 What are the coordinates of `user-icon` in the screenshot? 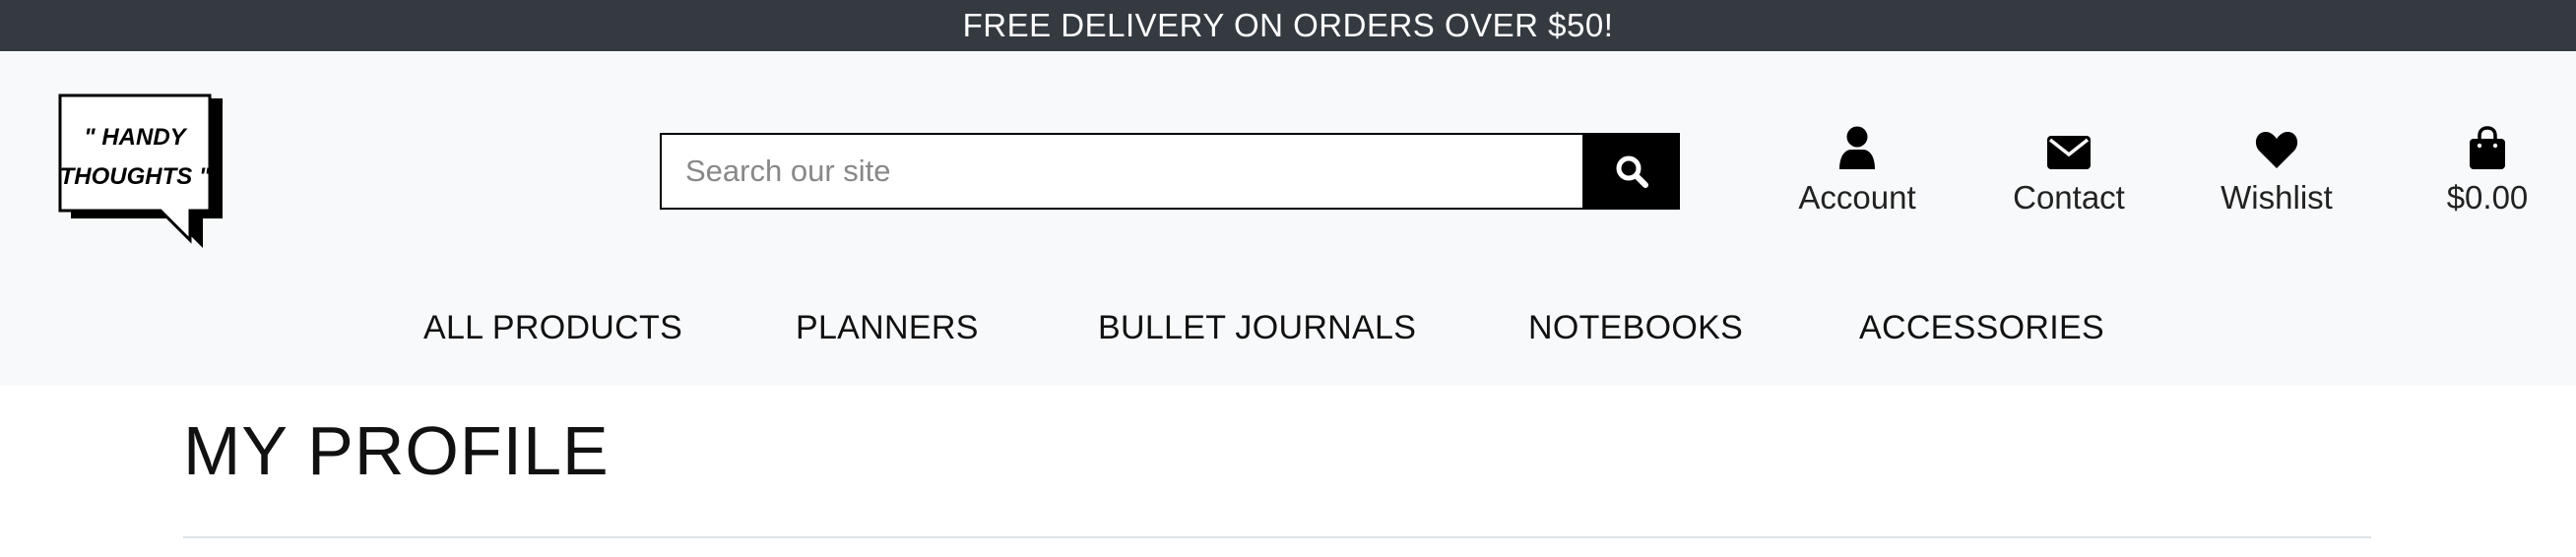 It's located at (1857, 145).